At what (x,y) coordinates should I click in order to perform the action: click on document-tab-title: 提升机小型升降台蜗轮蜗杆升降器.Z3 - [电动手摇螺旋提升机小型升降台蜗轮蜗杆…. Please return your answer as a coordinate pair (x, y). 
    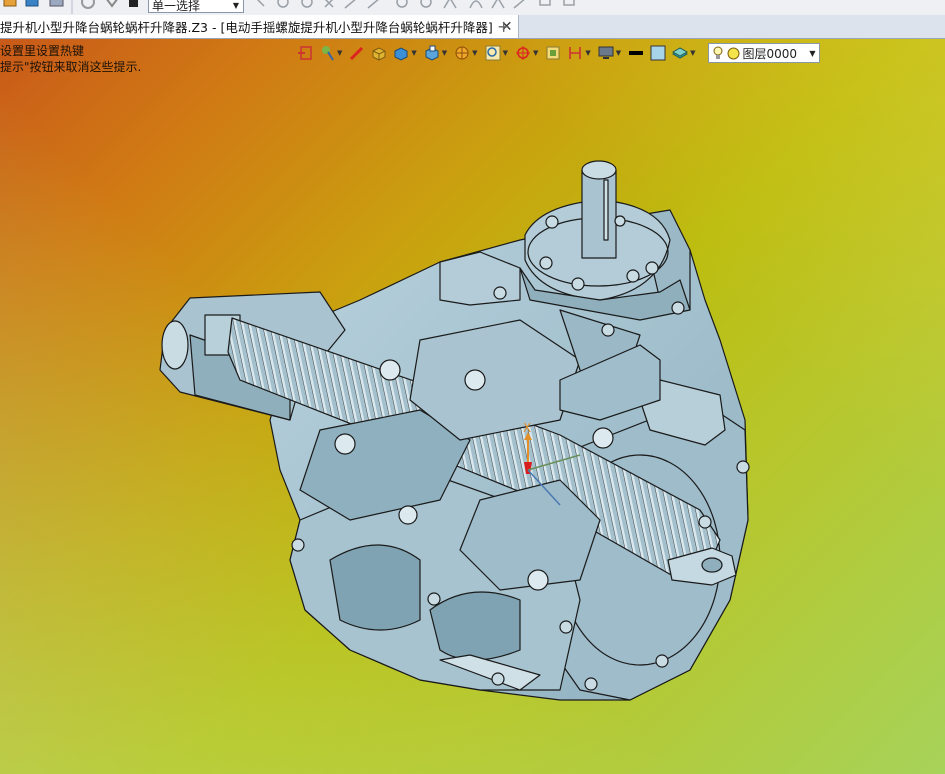
    Looking at the image, I should click on (246, 27).